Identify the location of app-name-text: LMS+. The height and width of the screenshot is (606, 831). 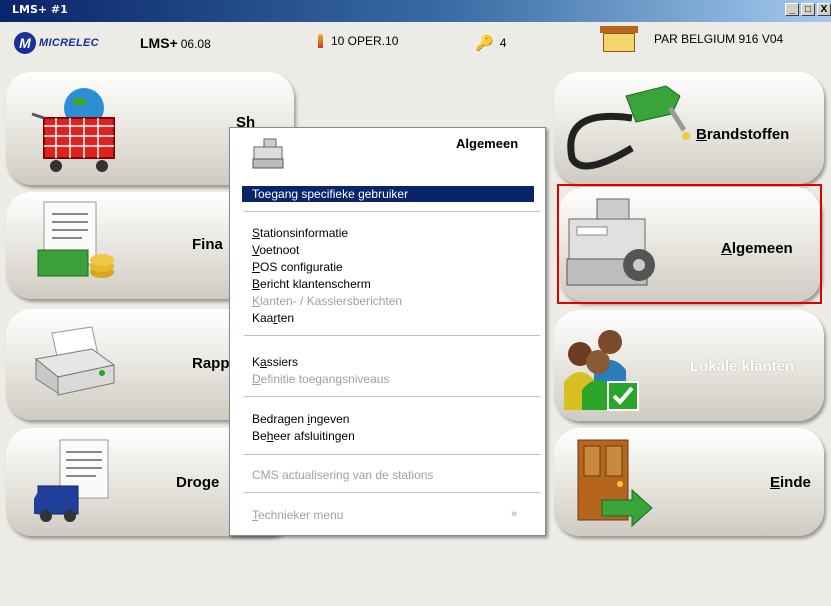
(159, 43).